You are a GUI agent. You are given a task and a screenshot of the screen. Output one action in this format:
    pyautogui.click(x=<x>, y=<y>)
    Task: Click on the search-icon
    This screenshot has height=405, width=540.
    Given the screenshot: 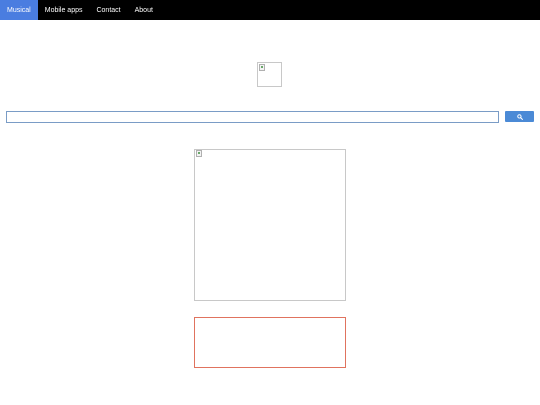 What is the action you would take?
    pyautogui.click(x=519, y=116)
    